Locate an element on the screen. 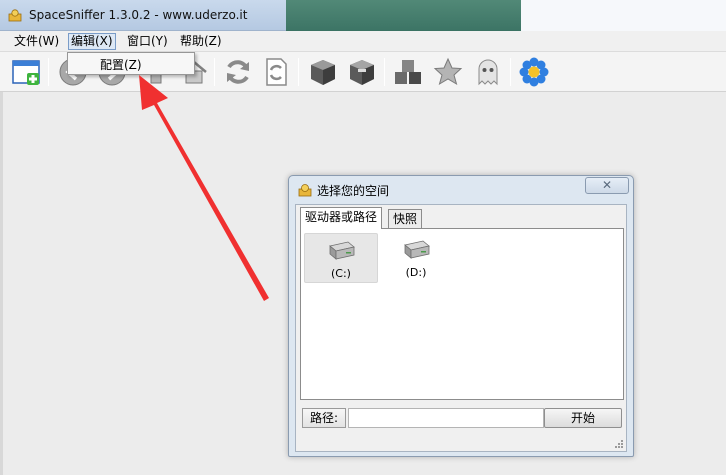 This screenshot has width=726, height=475. path-input is located at coordinates (446, 418).